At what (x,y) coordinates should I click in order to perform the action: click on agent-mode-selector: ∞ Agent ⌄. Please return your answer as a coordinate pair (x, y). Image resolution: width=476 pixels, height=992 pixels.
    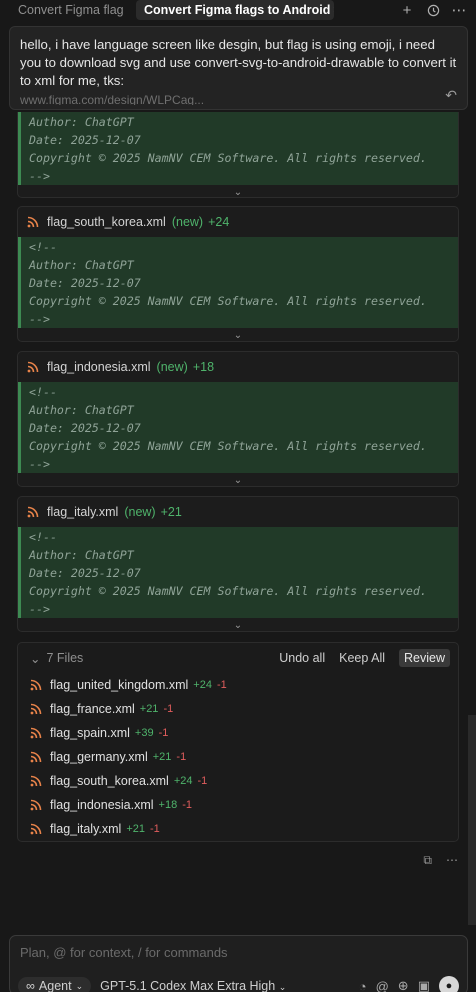
    Looking at the image, I should click on (55, 984).